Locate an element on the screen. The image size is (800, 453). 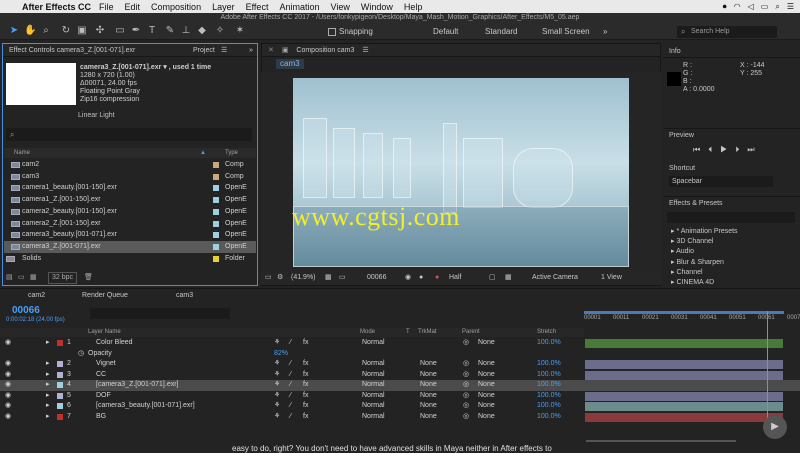
hand-tool-icon: ✋ is located at coordinates (30, 31).